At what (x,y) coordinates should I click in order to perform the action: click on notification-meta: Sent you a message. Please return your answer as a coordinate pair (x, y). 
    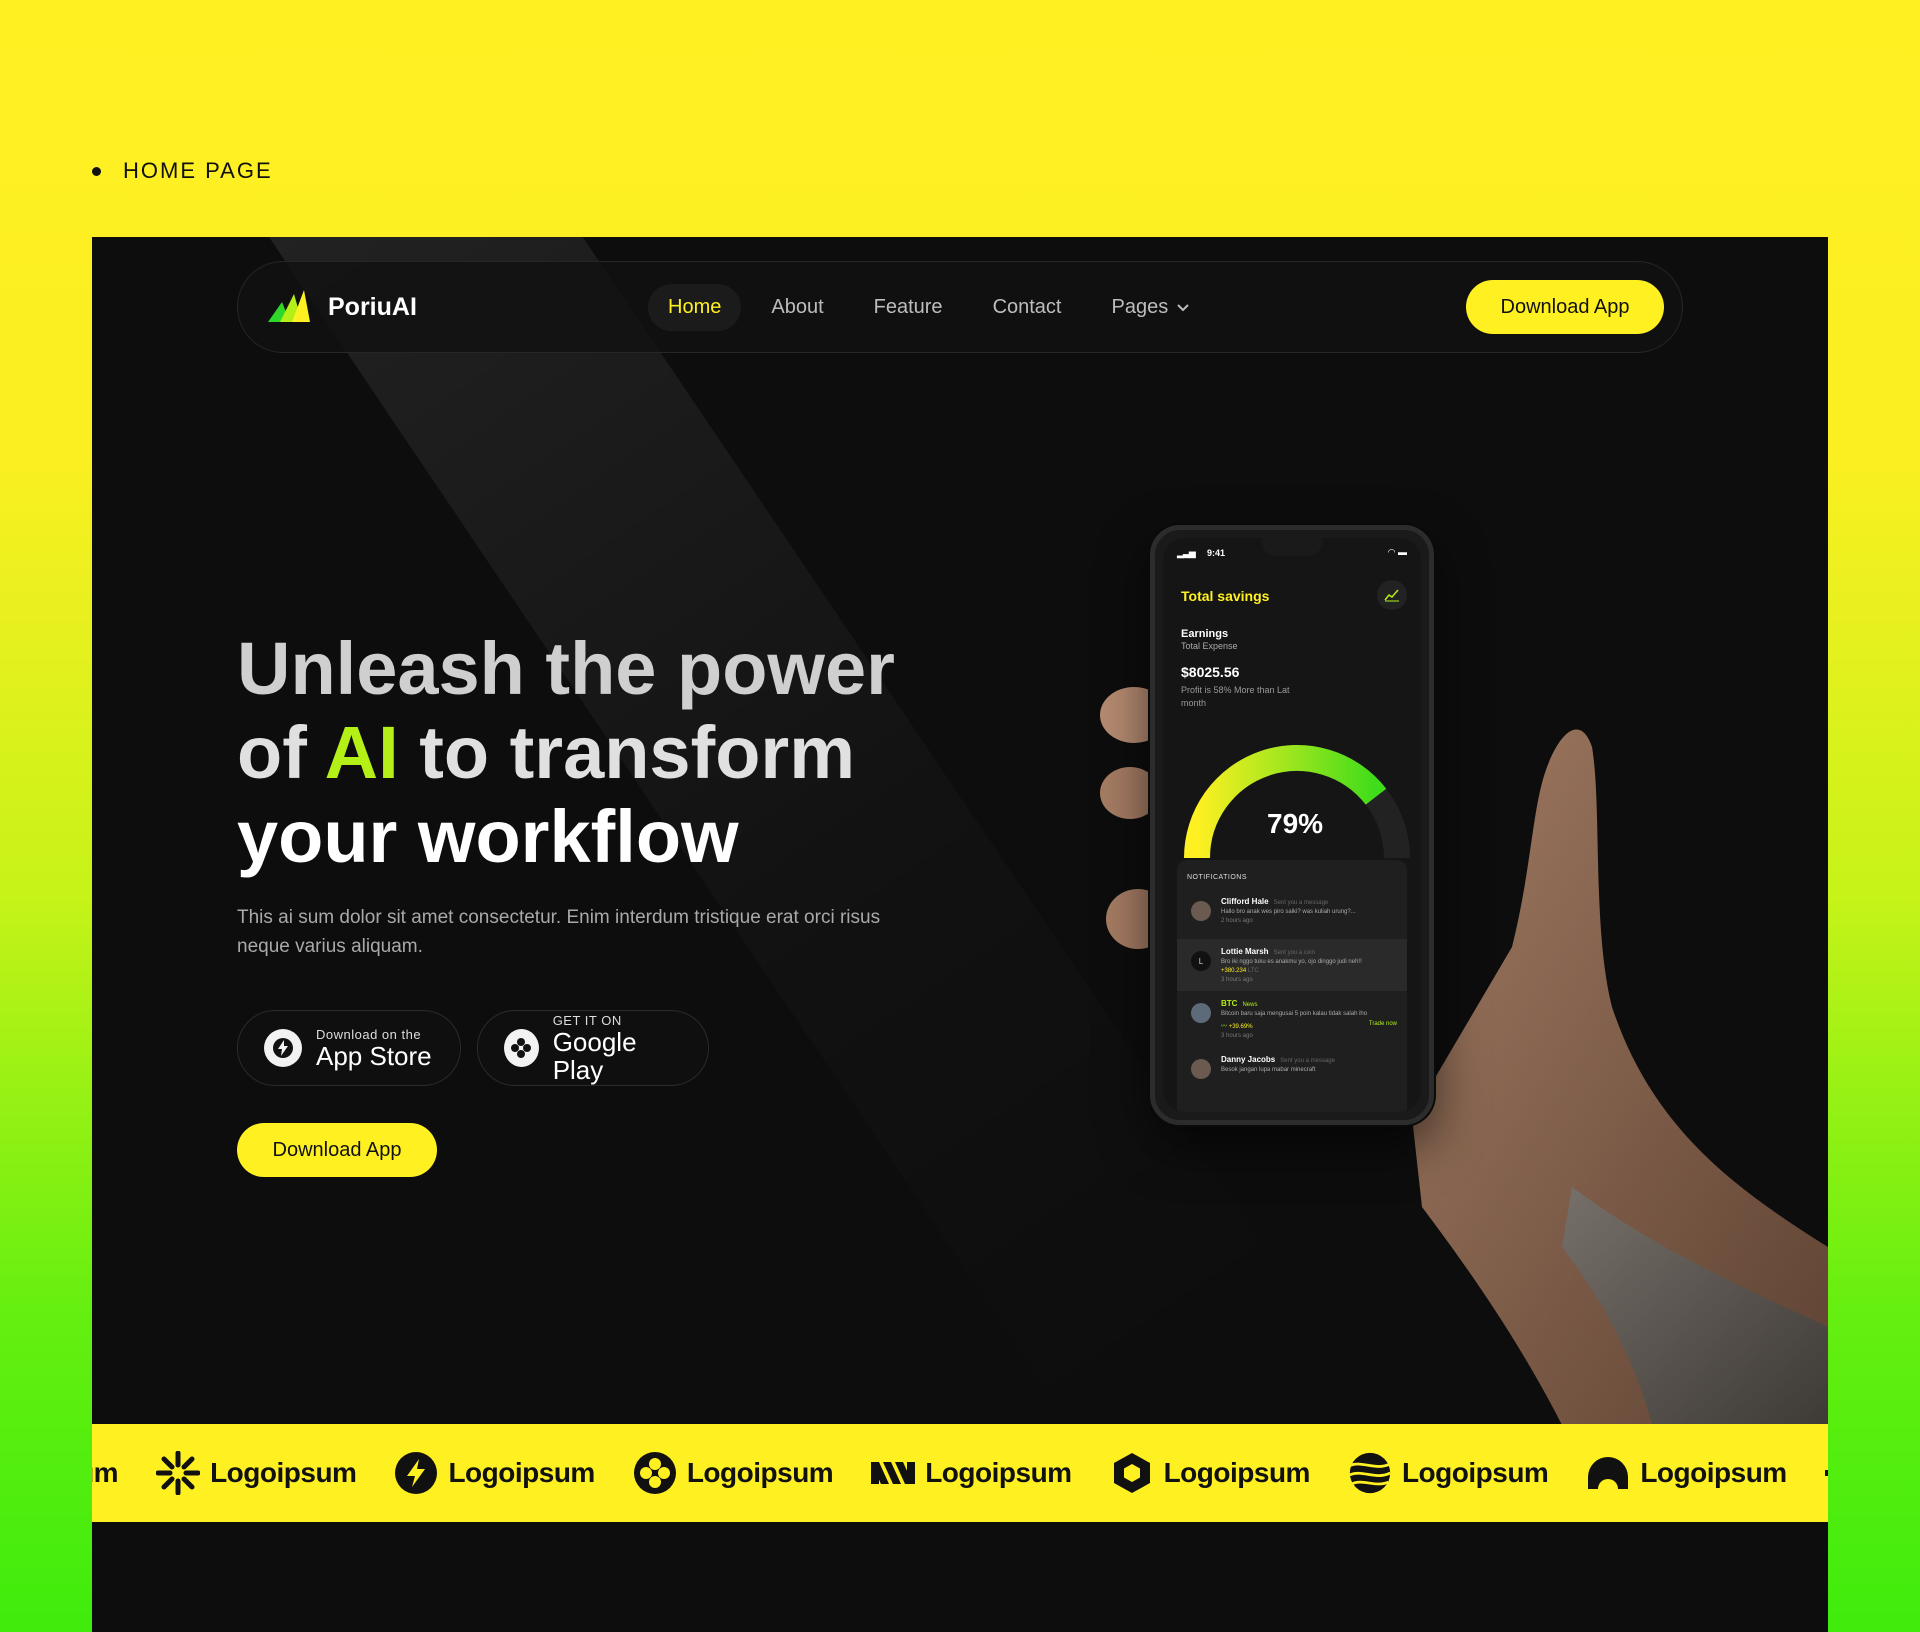
    Looking at the image, I should click on (1307, 1061).